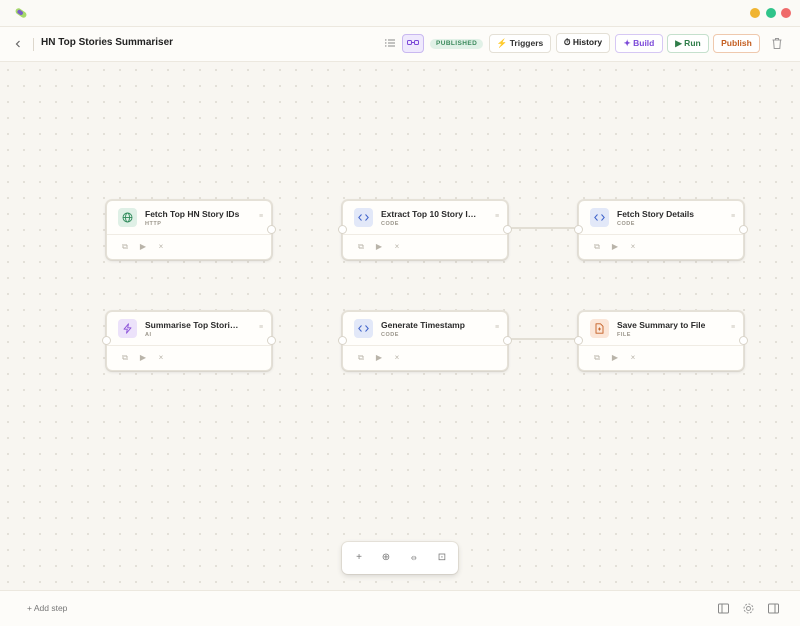 This screenshot has width=800, height=626. Describe the element at coordinates (442, 558) in the screenshot. I see `frame-view-button: ⊡` at that location.